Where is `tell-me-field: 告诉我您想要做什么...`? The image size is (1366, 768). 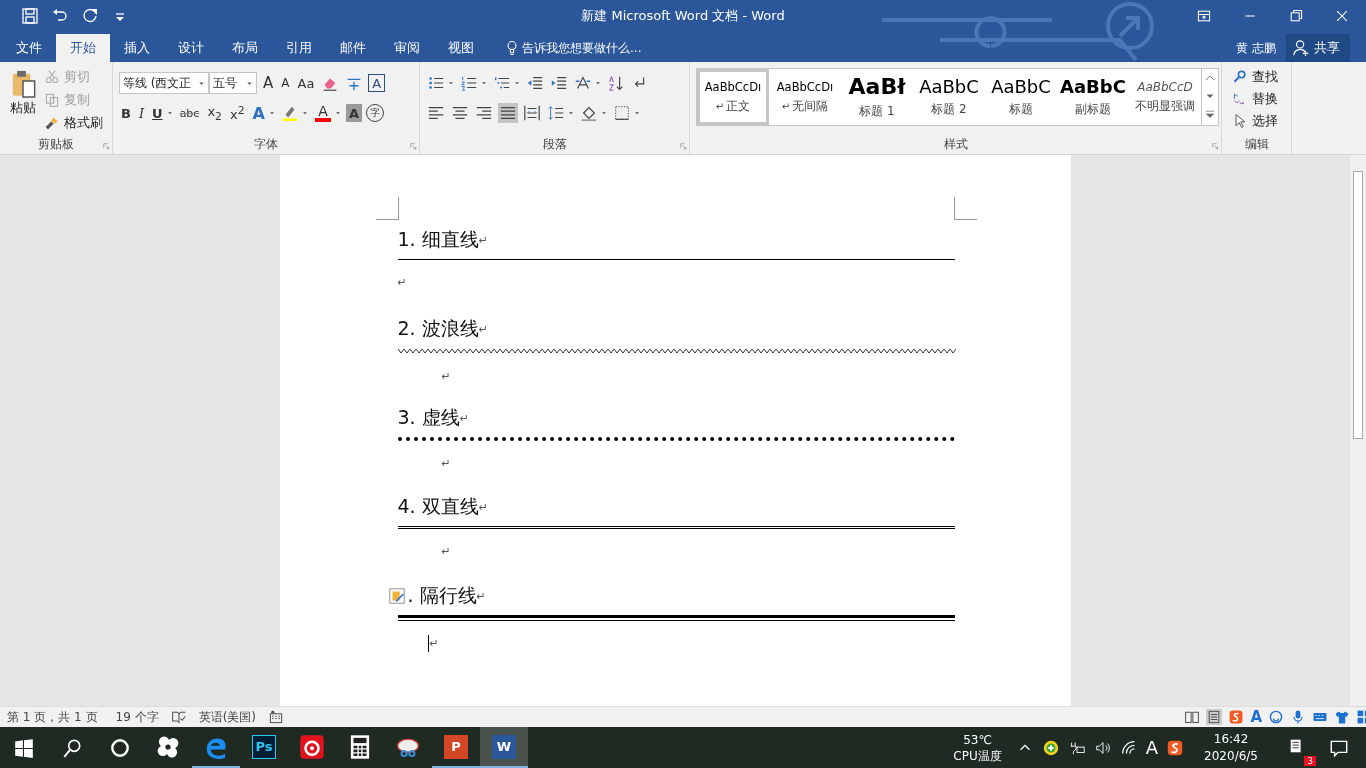
tell-me-field: 告诉我您想要做什么... is located at coordinates (597, 48).